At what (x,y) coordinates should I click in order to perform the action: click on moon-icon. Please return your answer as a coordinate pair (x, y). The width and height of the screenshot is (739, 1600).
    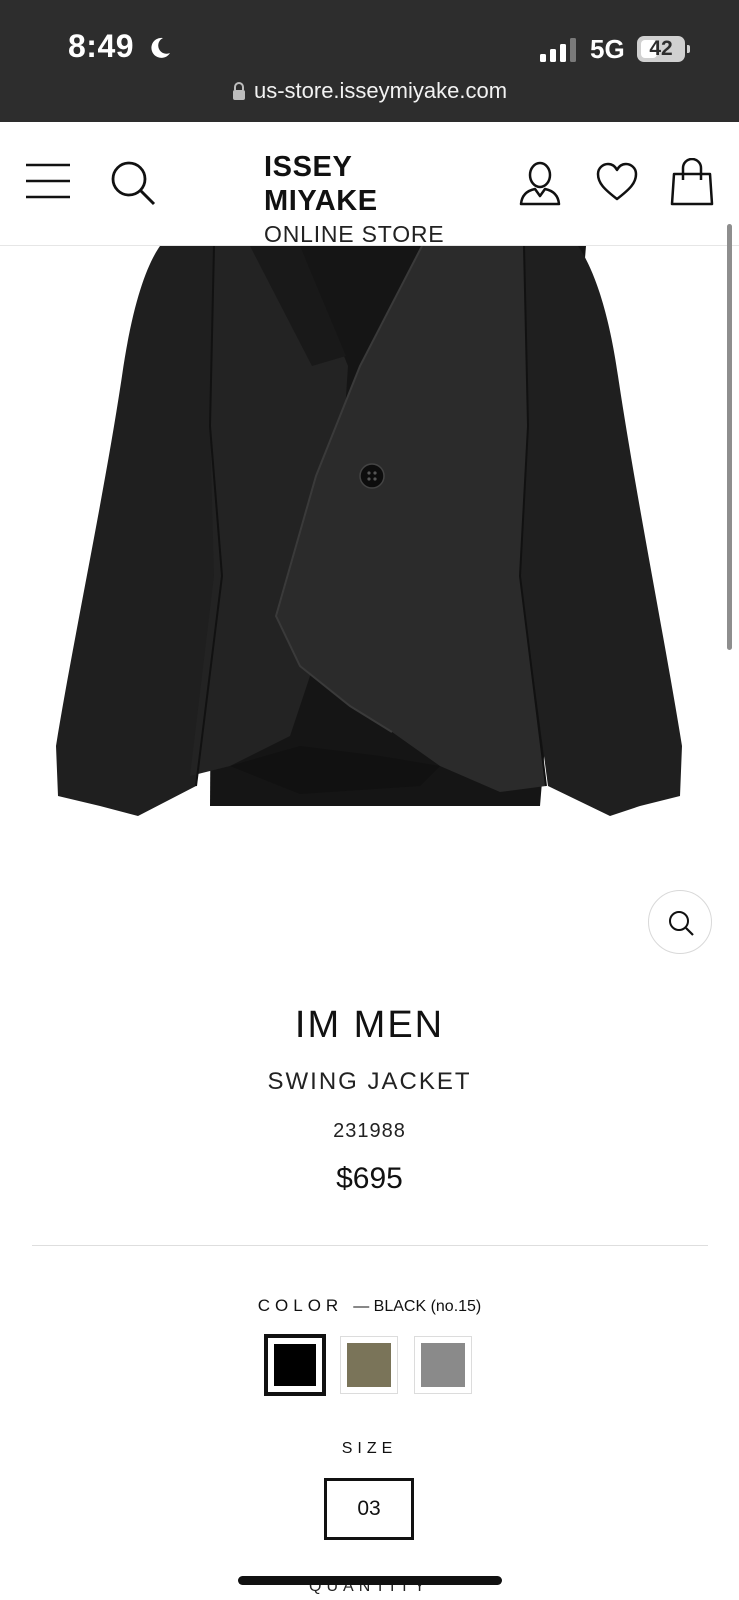
    Looking at the image, I should click on (160, 47).